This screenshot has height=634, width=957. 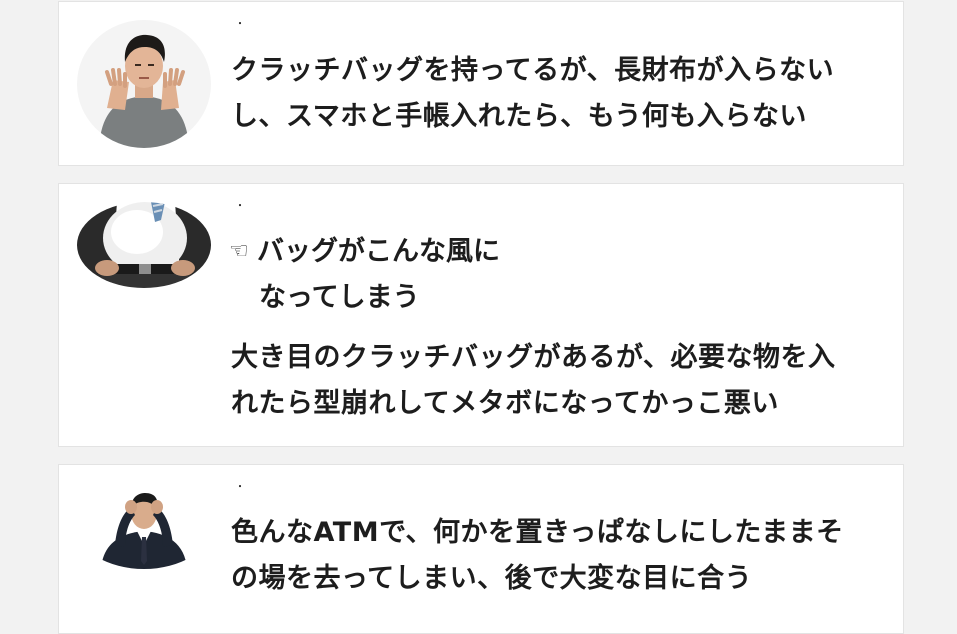 I want to click on bag-note: ☜ バッグがこんな風に なってしまう, so click(x=364, y=275).